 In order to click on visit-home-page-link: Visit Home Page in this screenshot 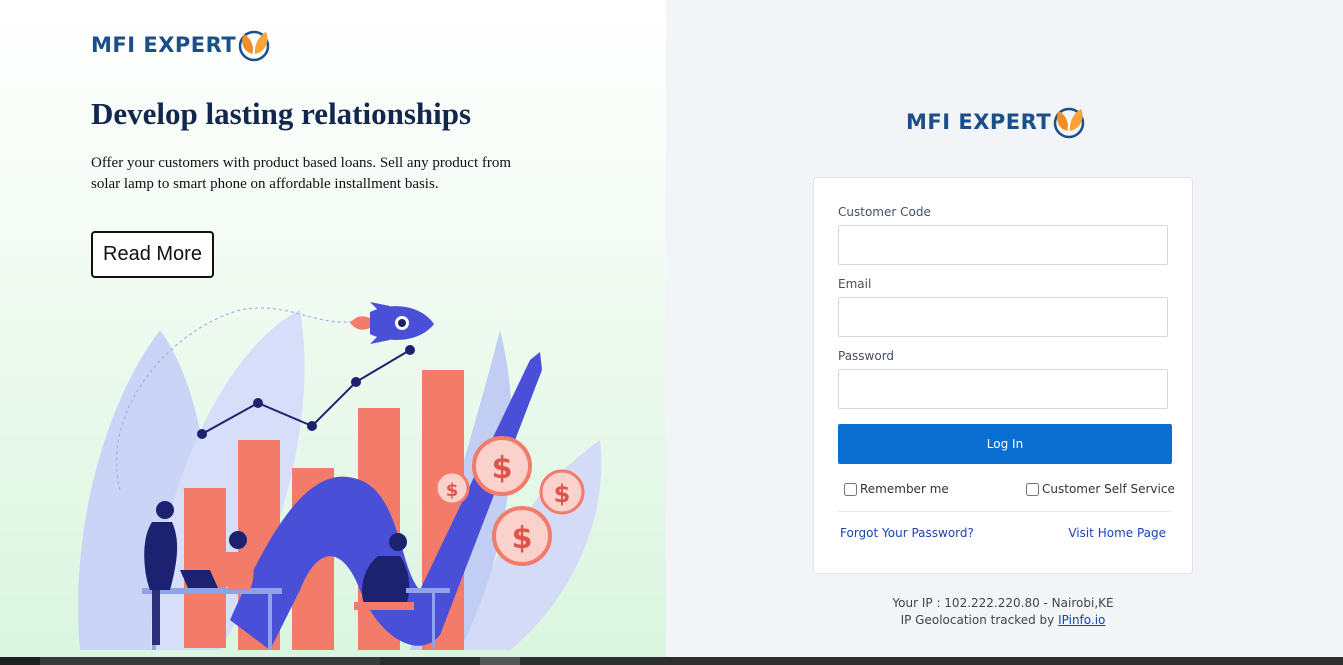, I will do `click(1117, 533)`.